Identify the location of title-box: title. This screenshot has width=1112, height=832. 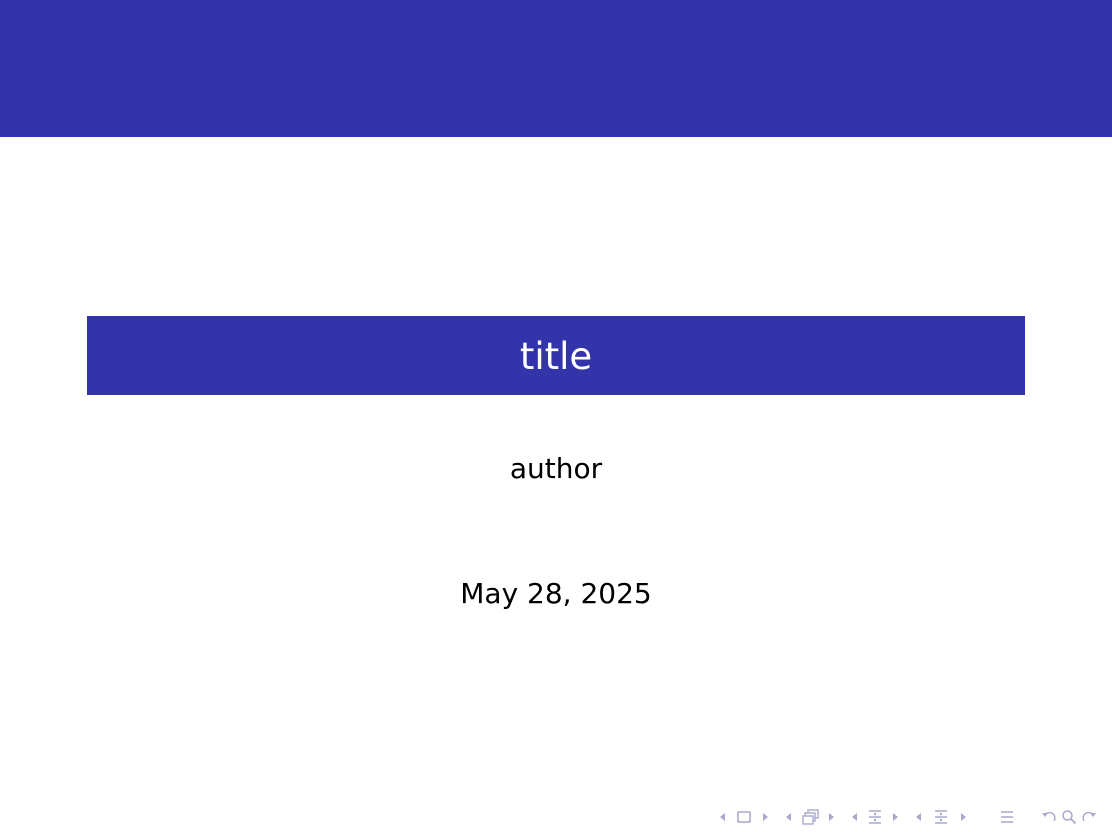
(556, 355).